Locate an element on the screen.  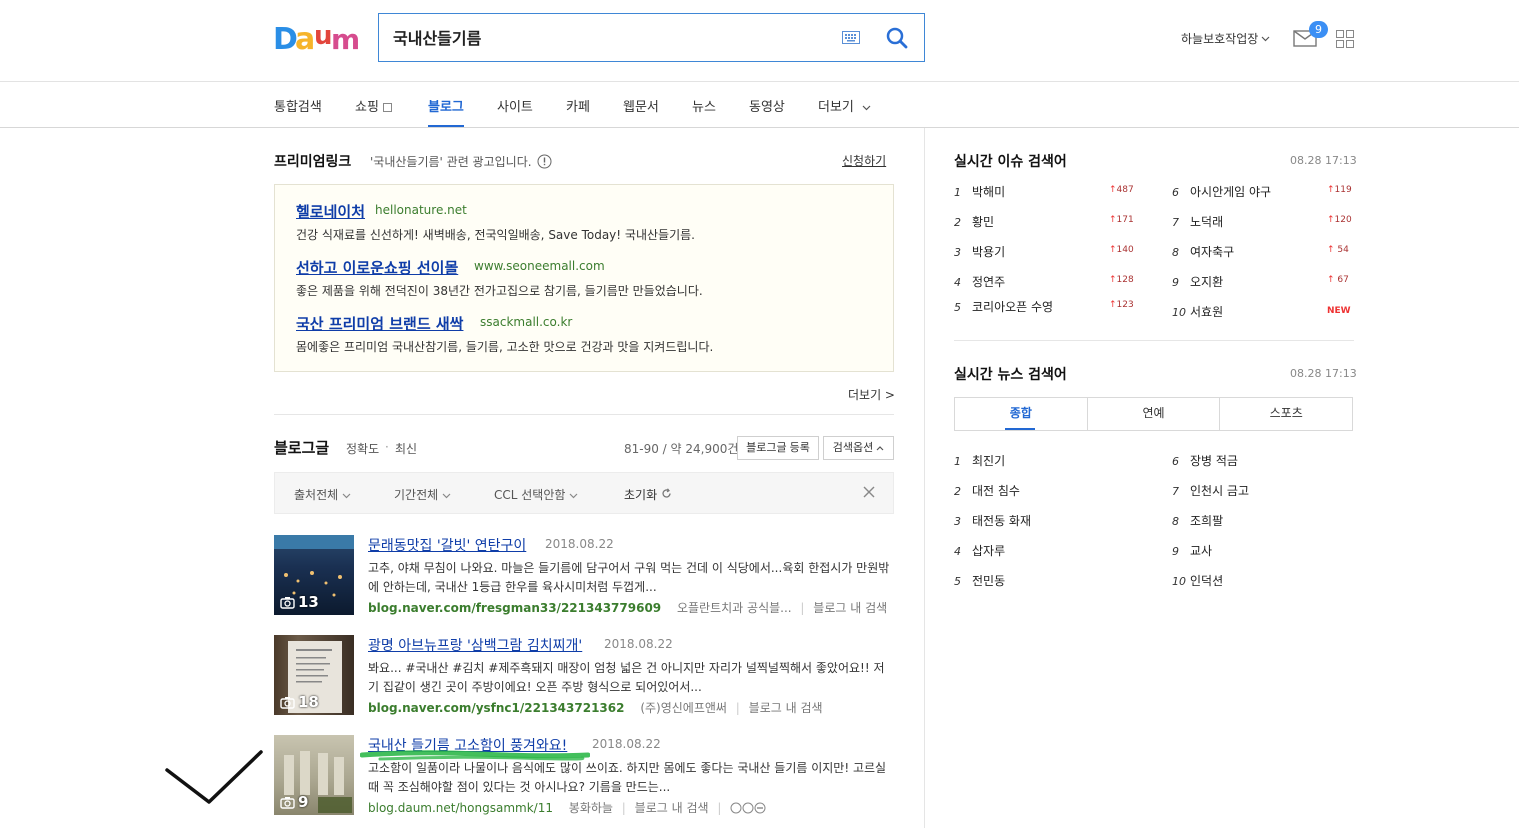
news-tab-all: 종합 is located at coordinates (1021, 414).